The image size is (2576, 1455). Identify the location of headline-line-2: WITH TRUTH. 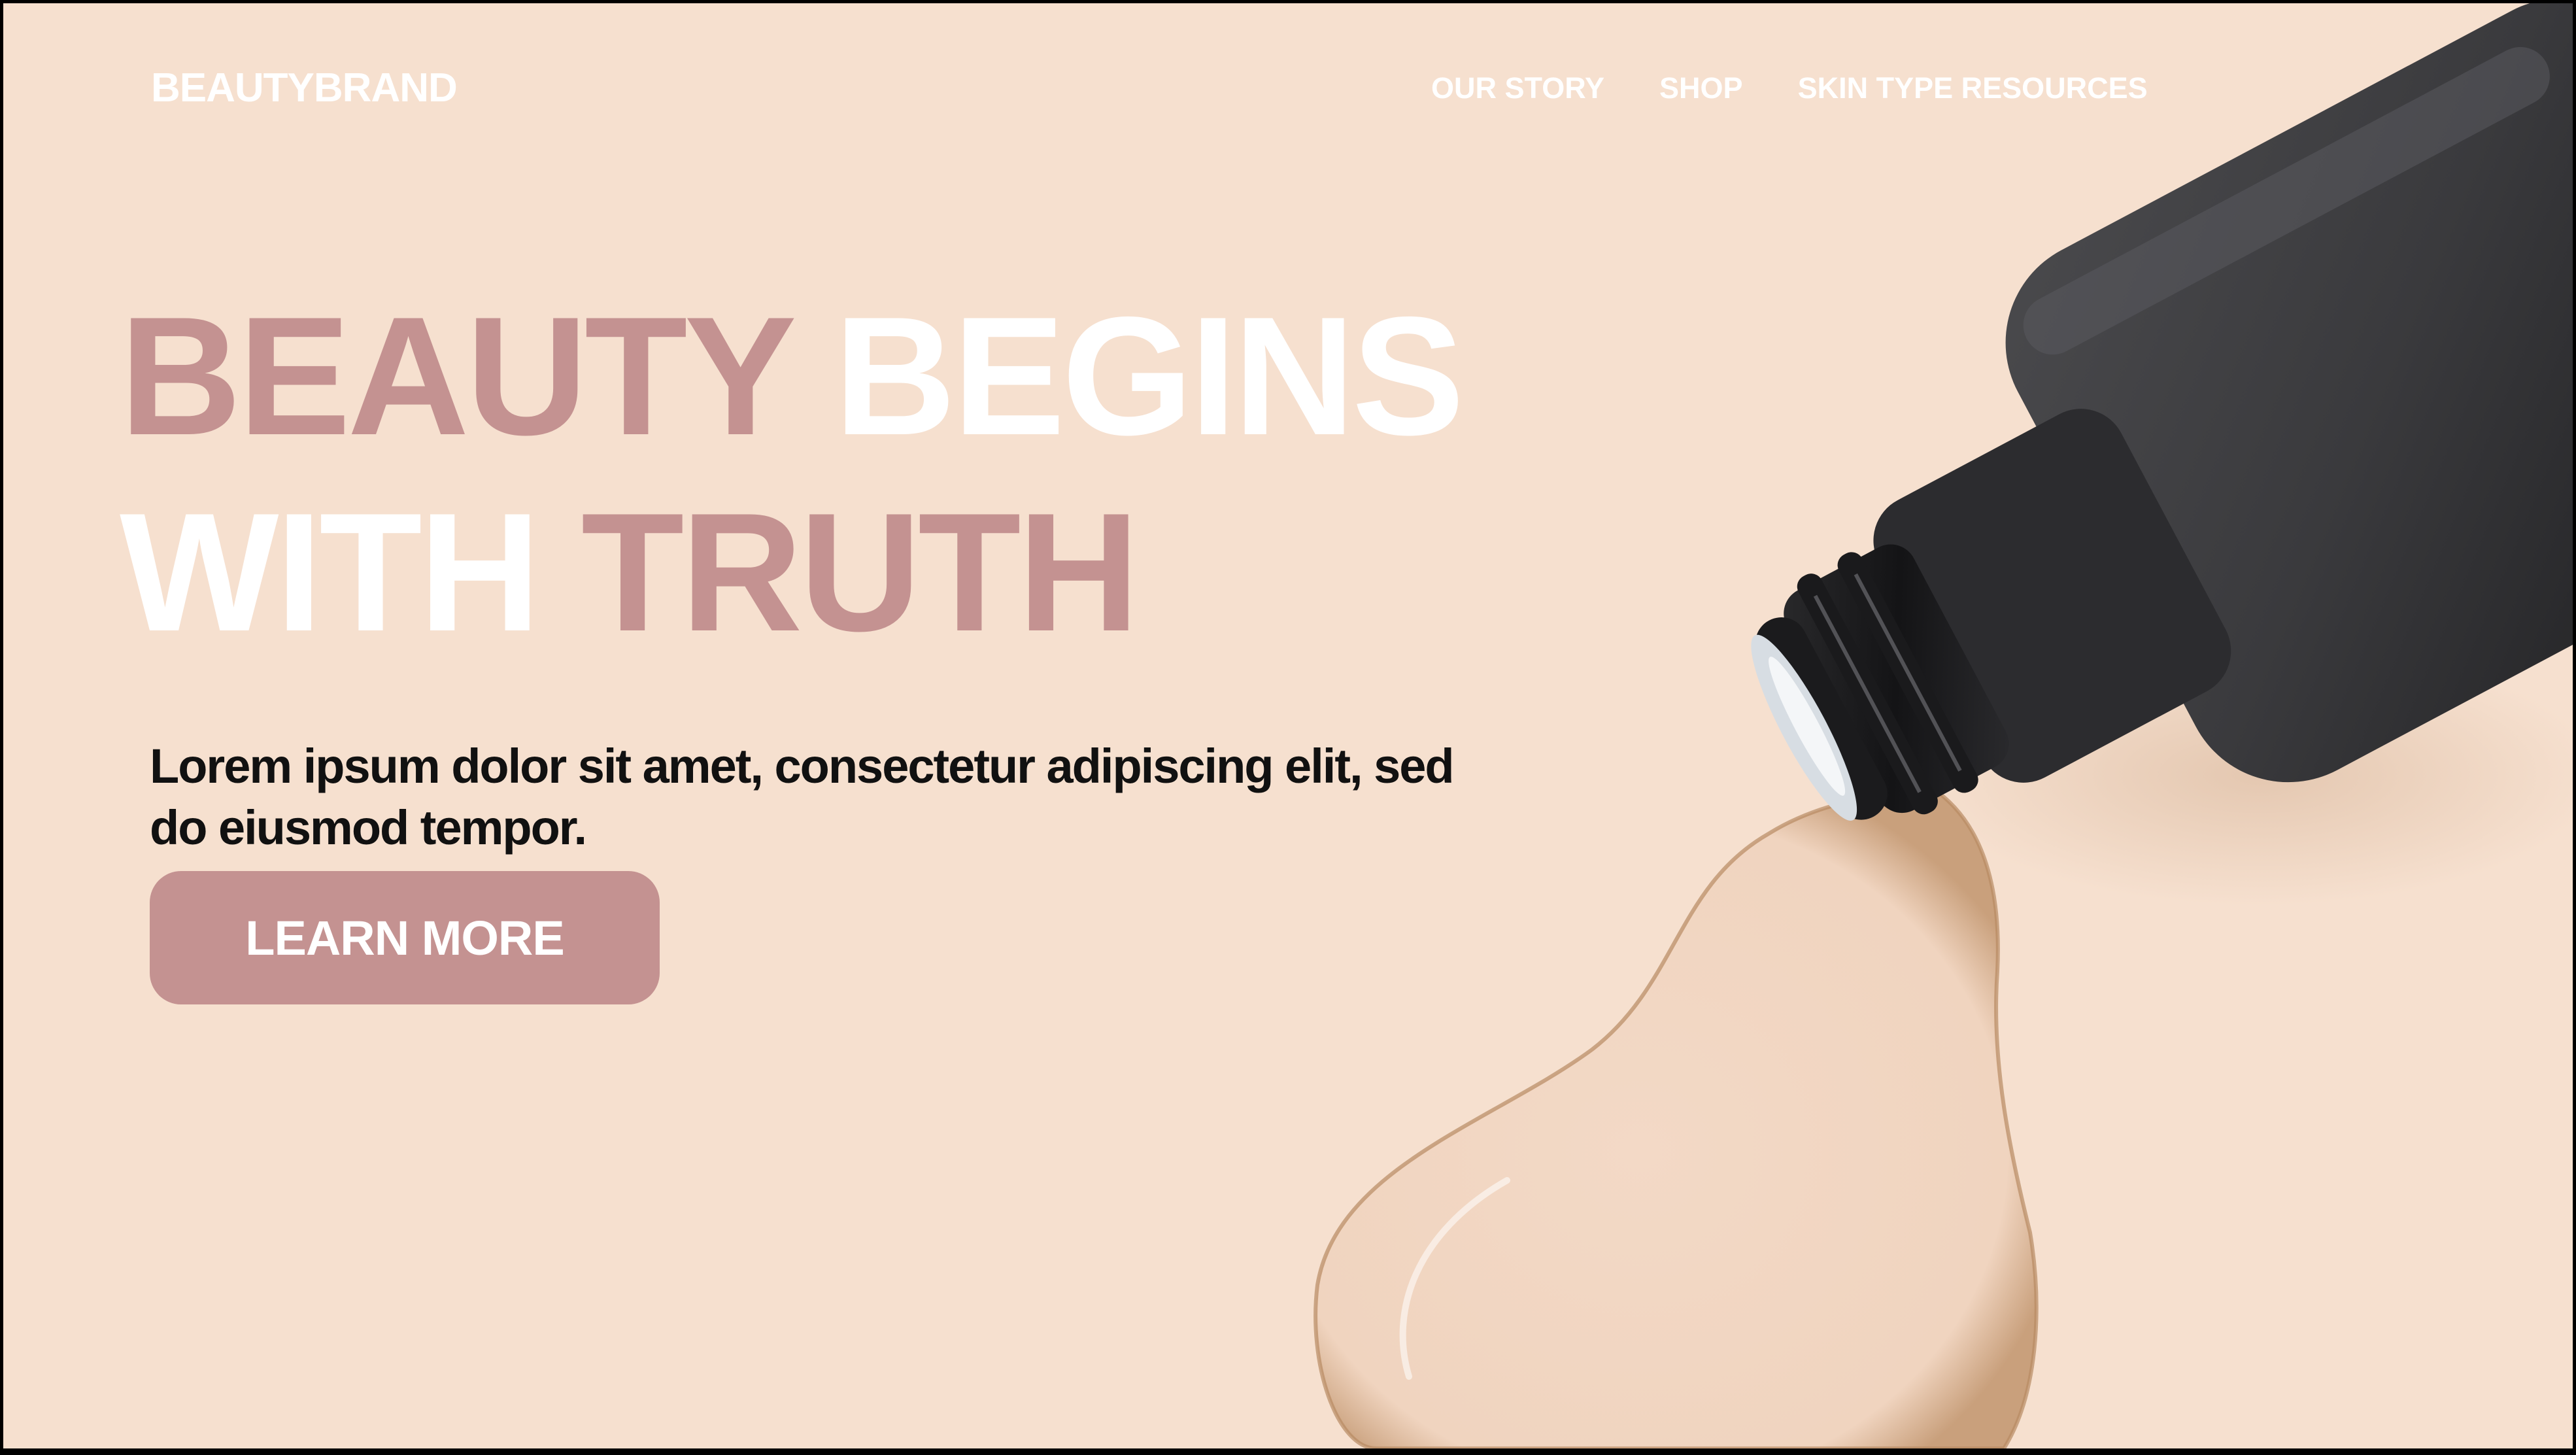
(790, 572).